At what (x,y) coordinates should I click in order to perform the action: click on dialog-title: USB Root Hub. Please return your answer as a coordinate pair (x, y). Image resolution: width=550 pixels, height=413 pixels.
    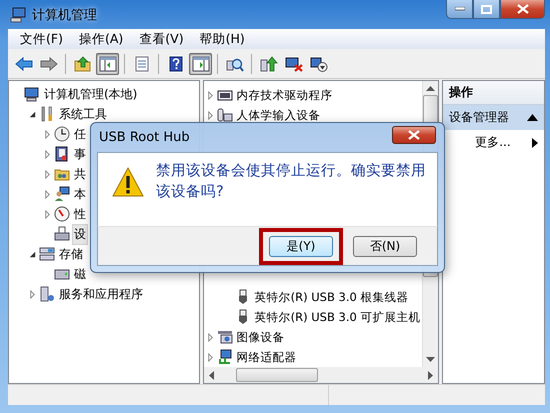
    Looking at the image, I should click on (144, 137).